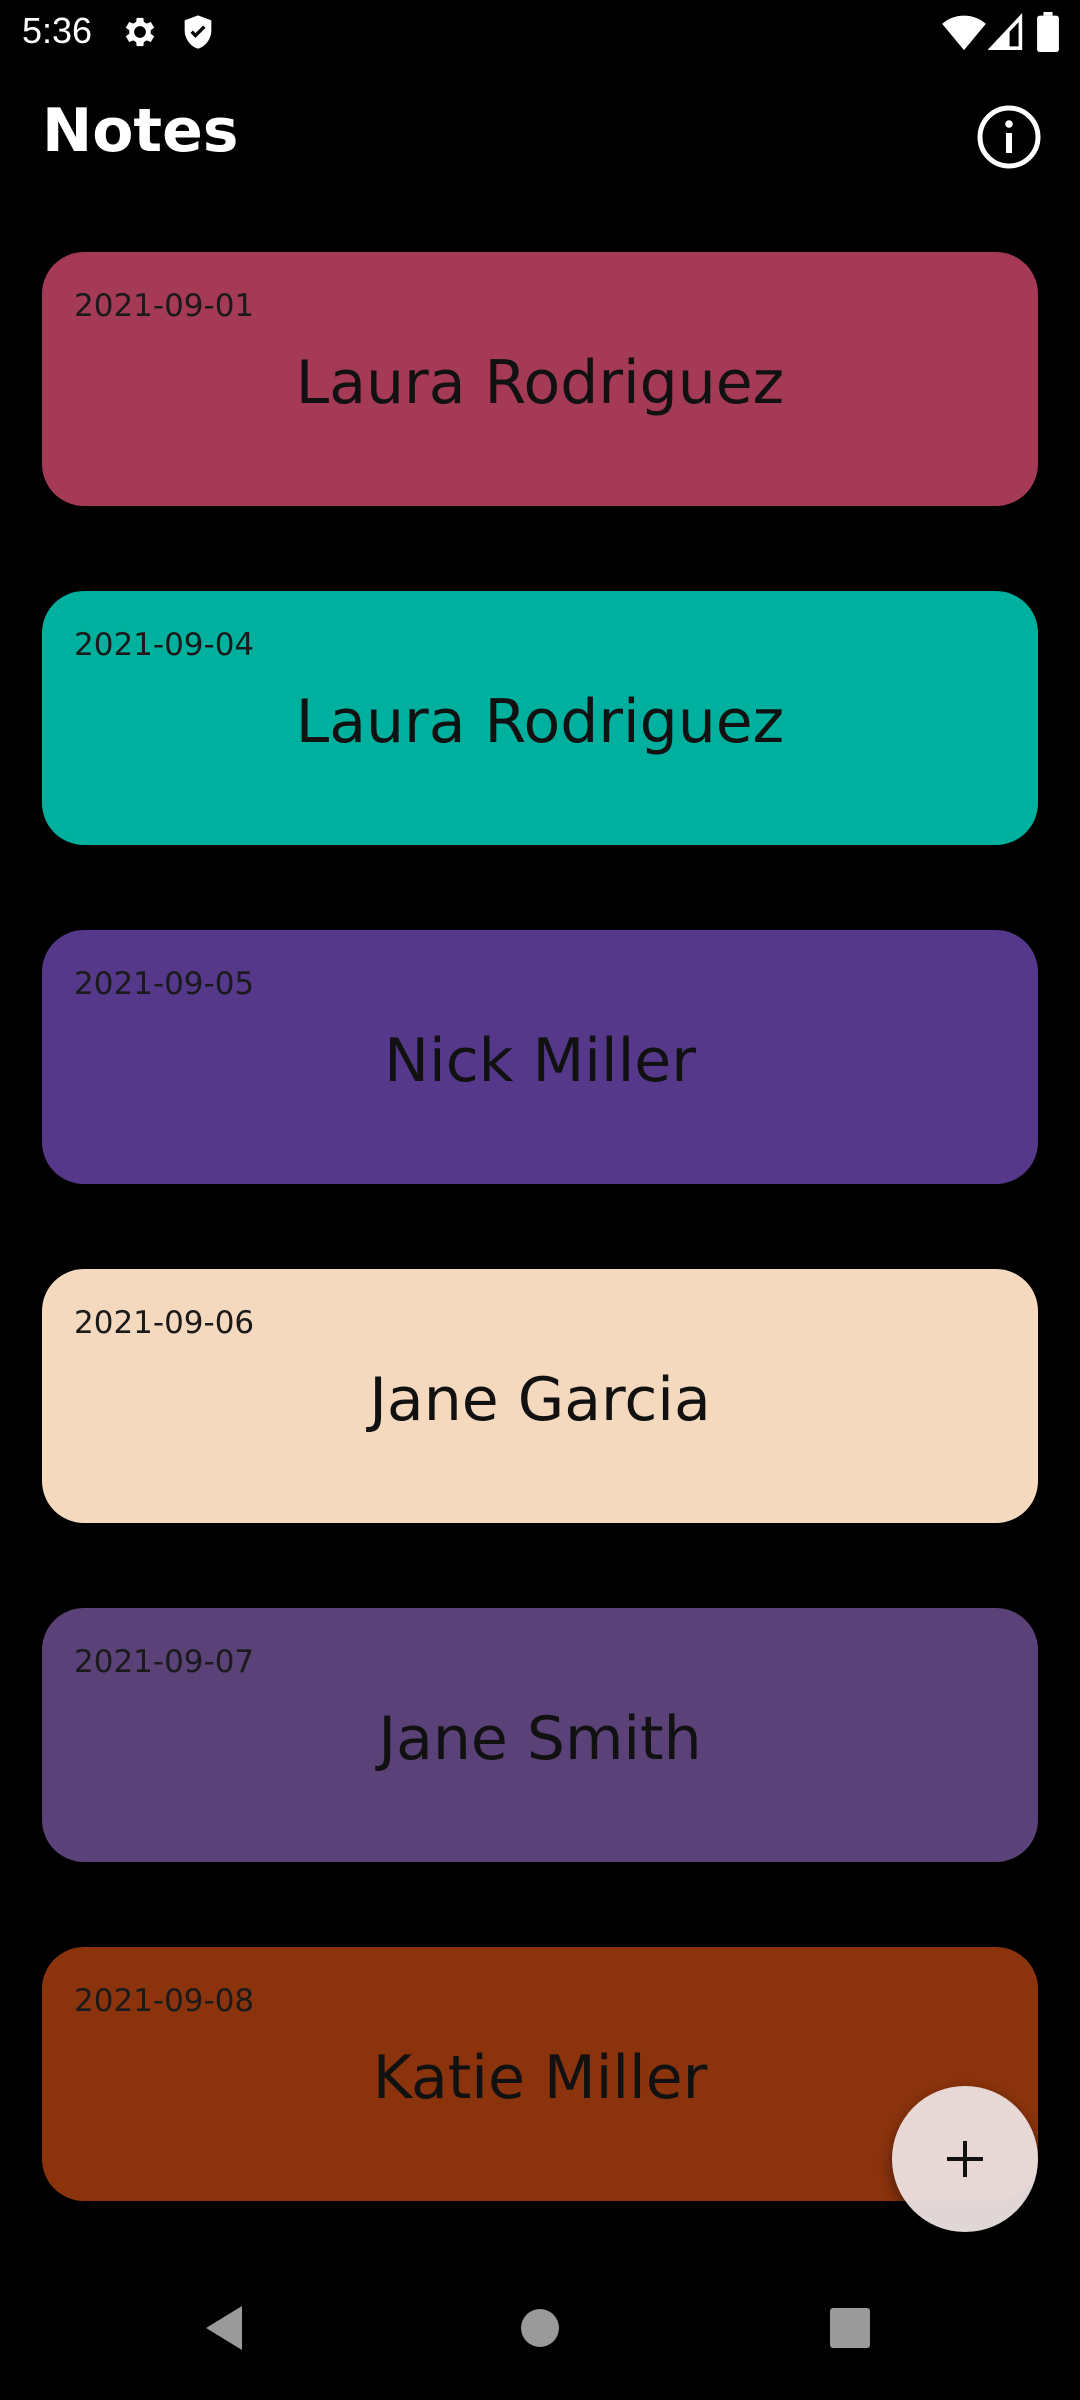 Image resolution: width=1080 pixels, height=2400 pixels. What do you see at coordinates (164, 306) in the screenshot?
I see `note-date: 2021-09-01` at bounding box center [164, 306].